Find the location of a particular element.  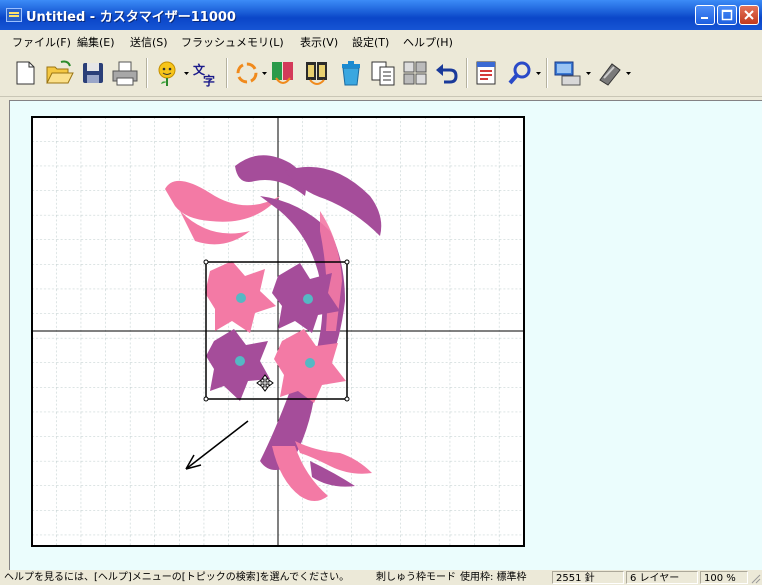

save-icon is located at coordinates (93, 73).